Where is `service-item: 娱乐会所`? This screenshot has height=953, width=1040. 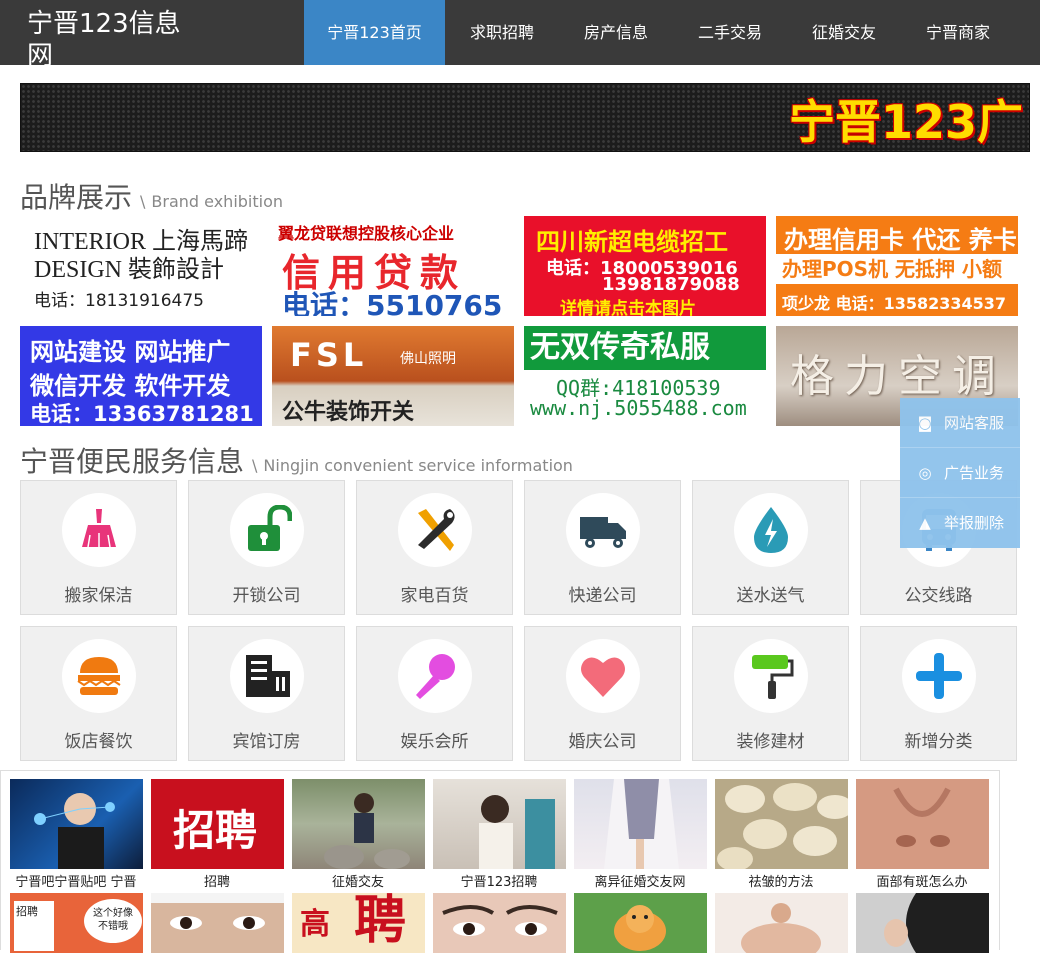
service-item: 娱乐会所 is located at coordinates (434, 693).